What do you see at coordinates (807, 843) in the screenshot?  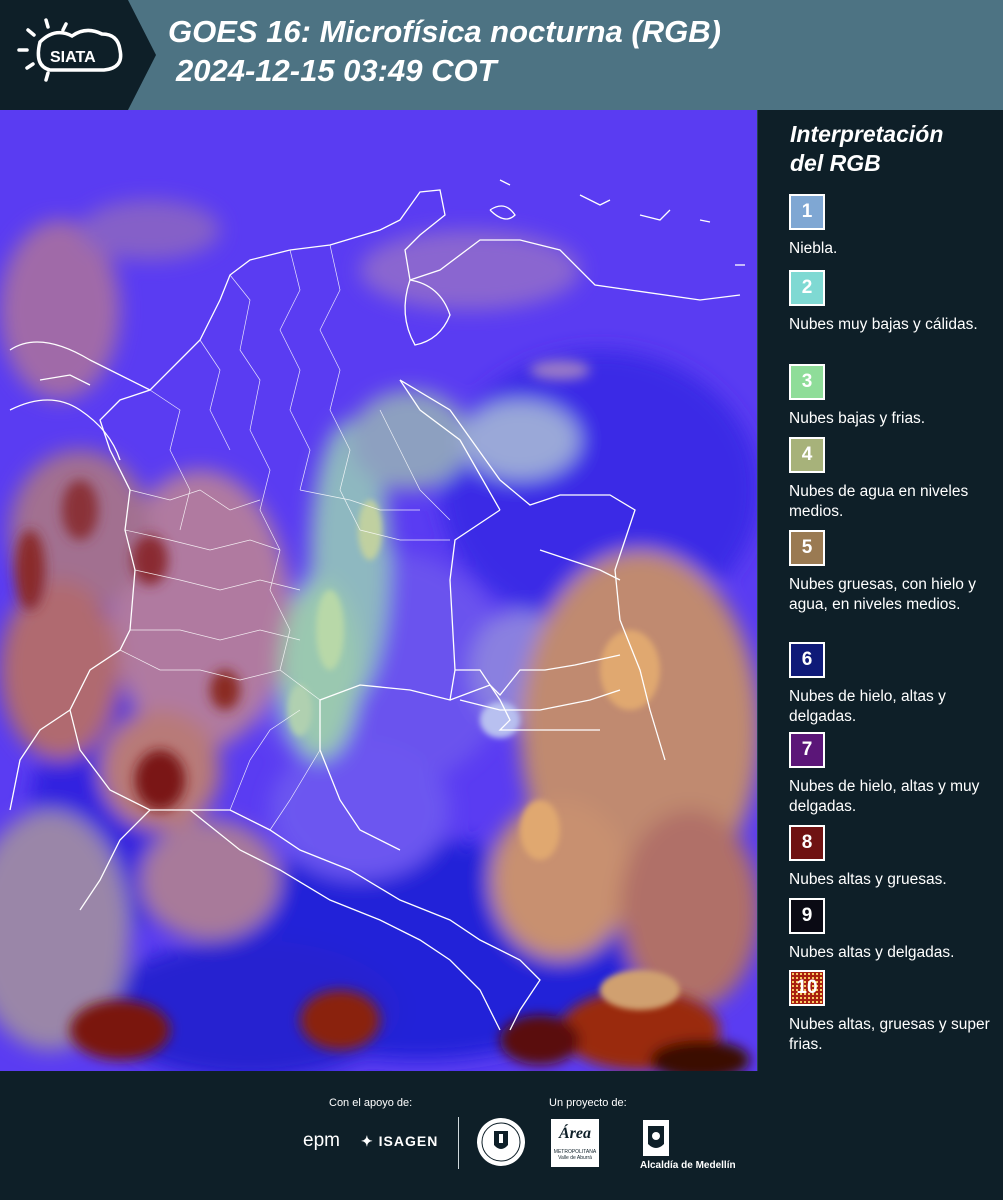 I see `legend-swatch: 8` at bounding box center [807, 843].